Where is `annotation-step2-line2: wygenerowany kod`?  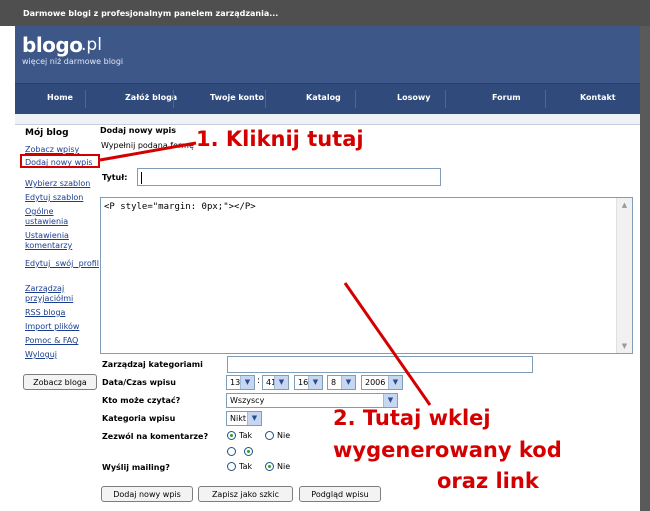 annotation-step2-line2: wygenerowany kod is located at coordinates (447, 450).